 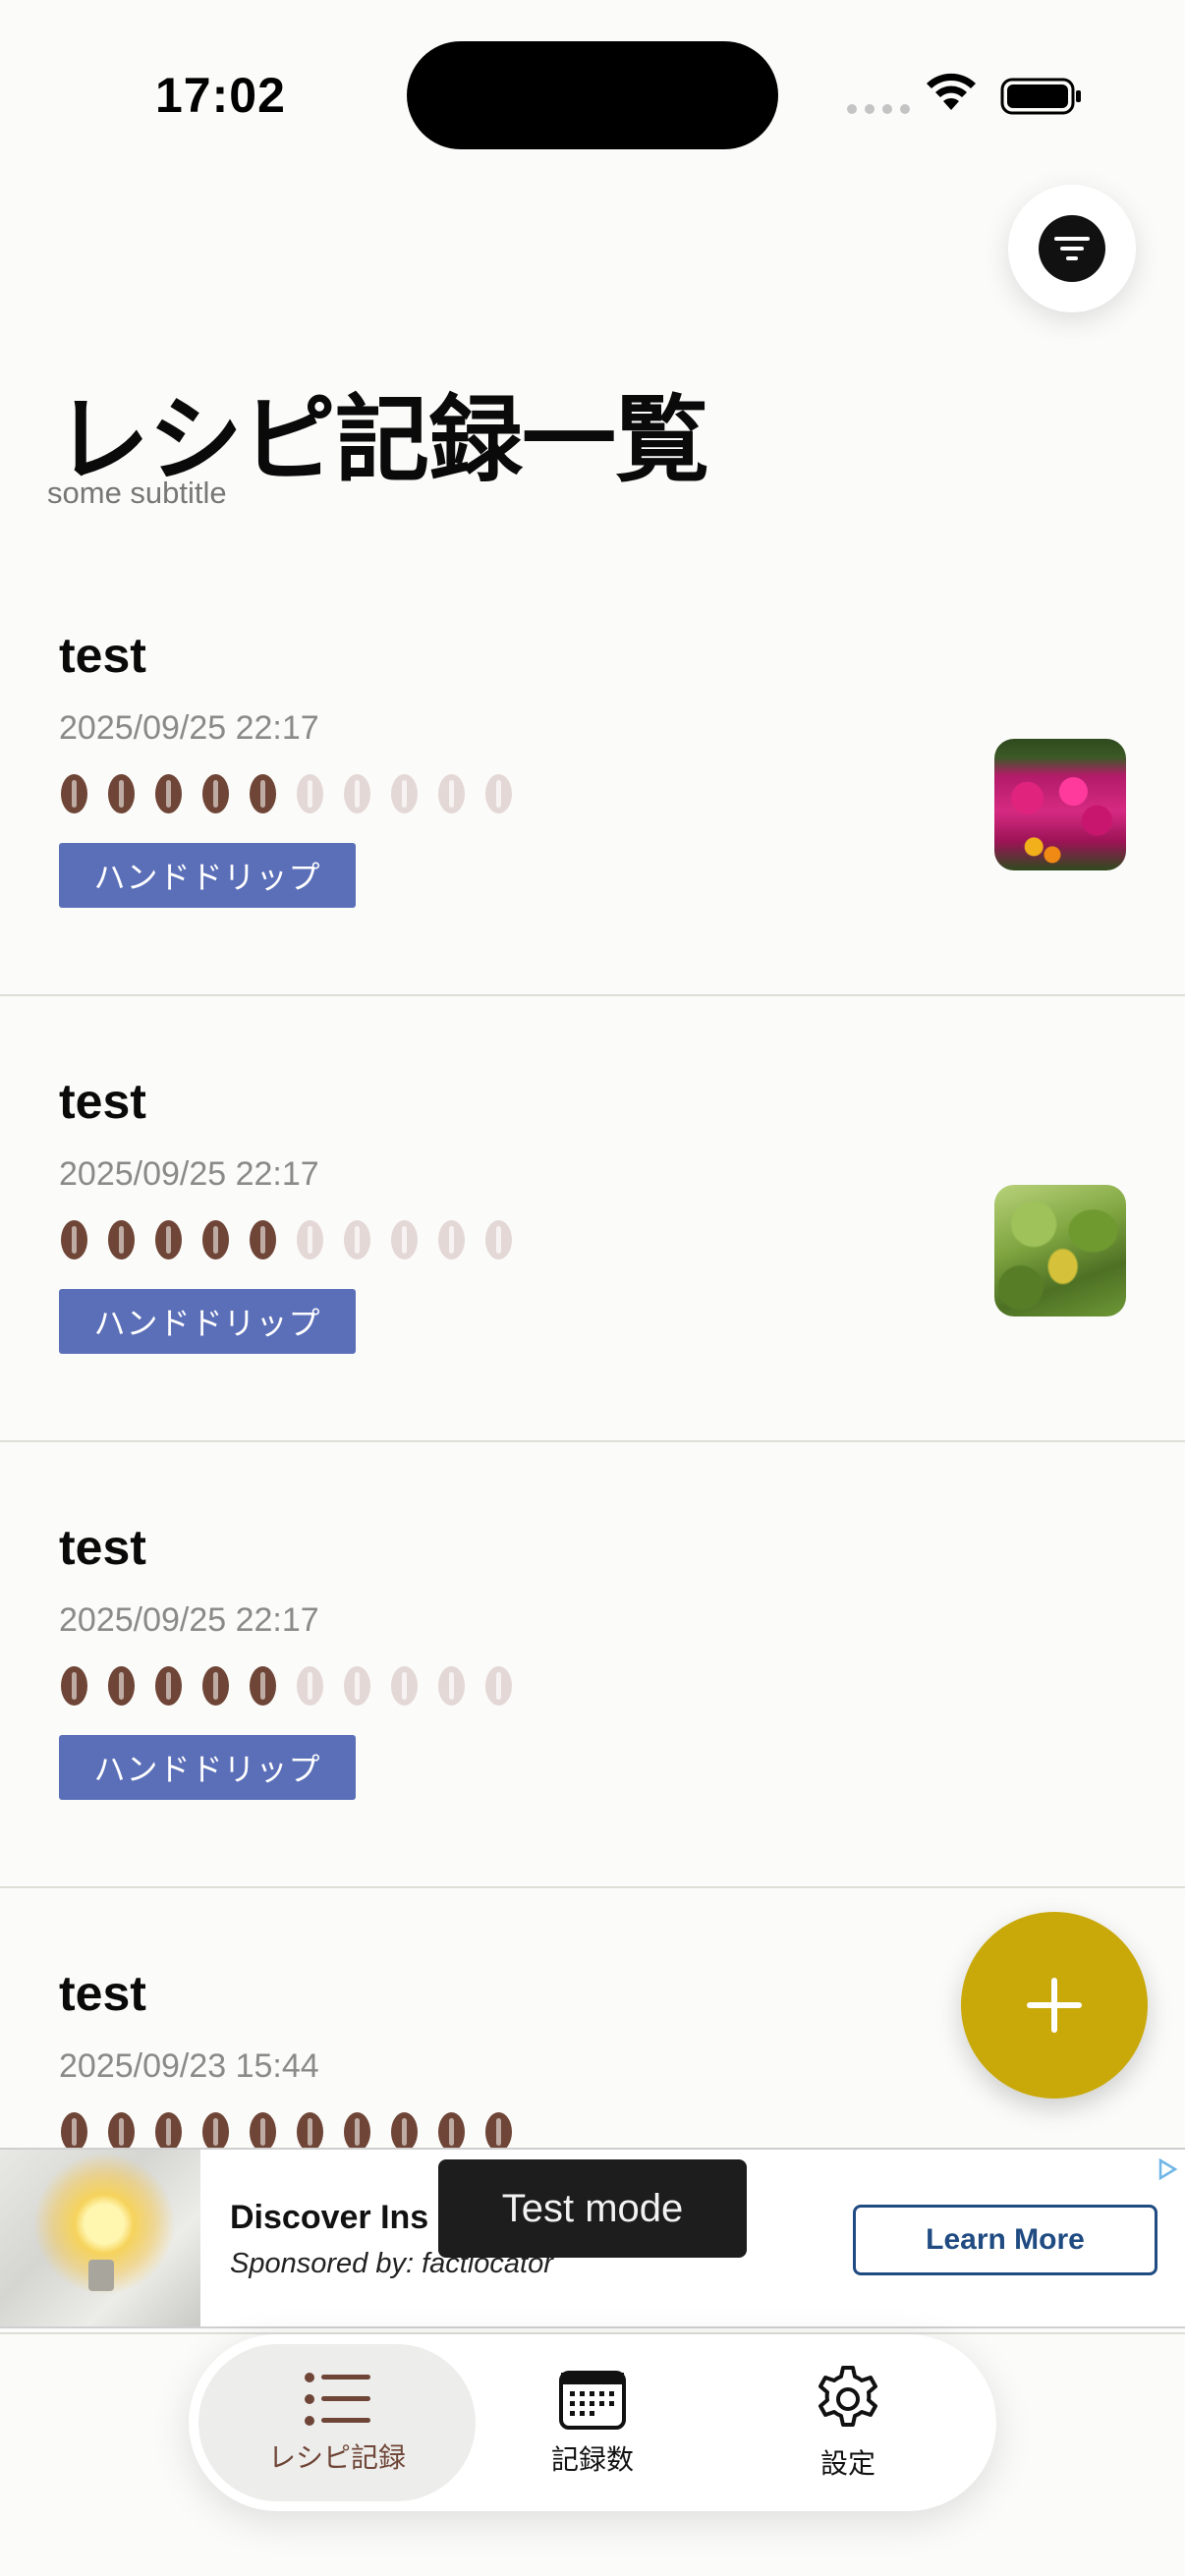 What do you see at coordinates (592, 2459) in the screenshot?
I see `tab-record-count-label: 記録数` at bounding box center [592, 2459].